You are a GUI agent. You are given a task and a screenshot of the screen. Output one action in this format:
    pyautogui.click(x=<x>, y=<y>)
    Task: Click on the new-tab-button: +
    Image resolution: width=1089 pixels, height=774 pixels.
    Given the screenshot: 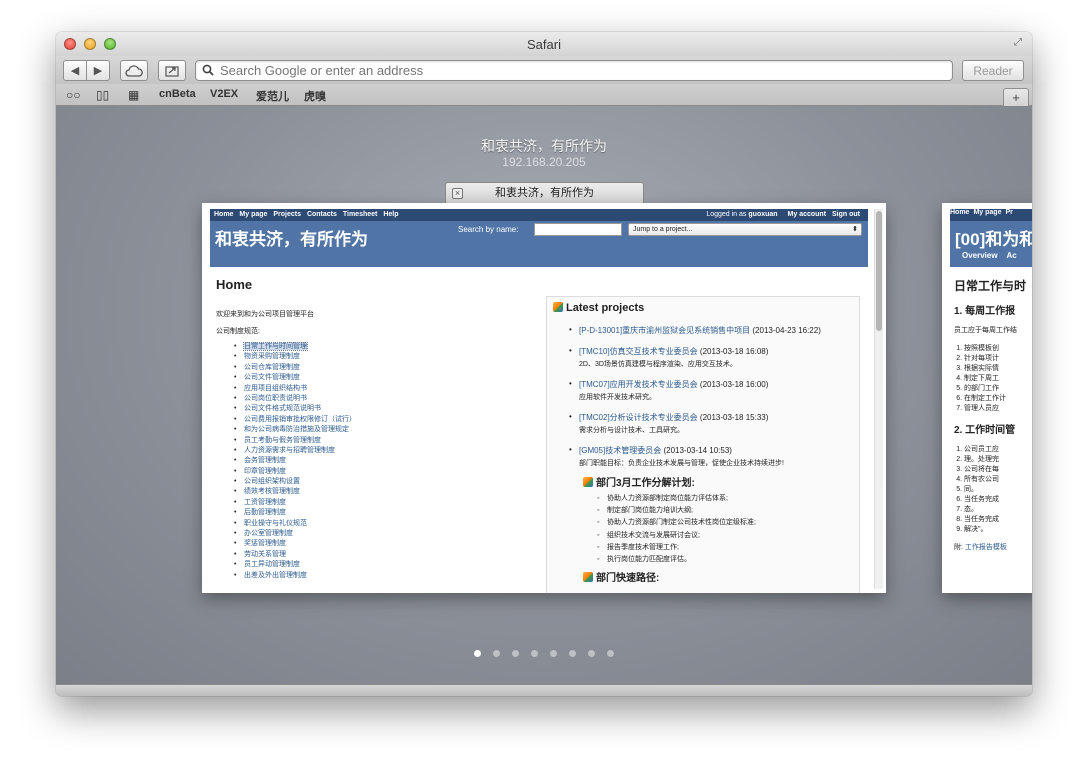 What is the action you would take?
    pyautogui.click(x=1016, y=97)
    